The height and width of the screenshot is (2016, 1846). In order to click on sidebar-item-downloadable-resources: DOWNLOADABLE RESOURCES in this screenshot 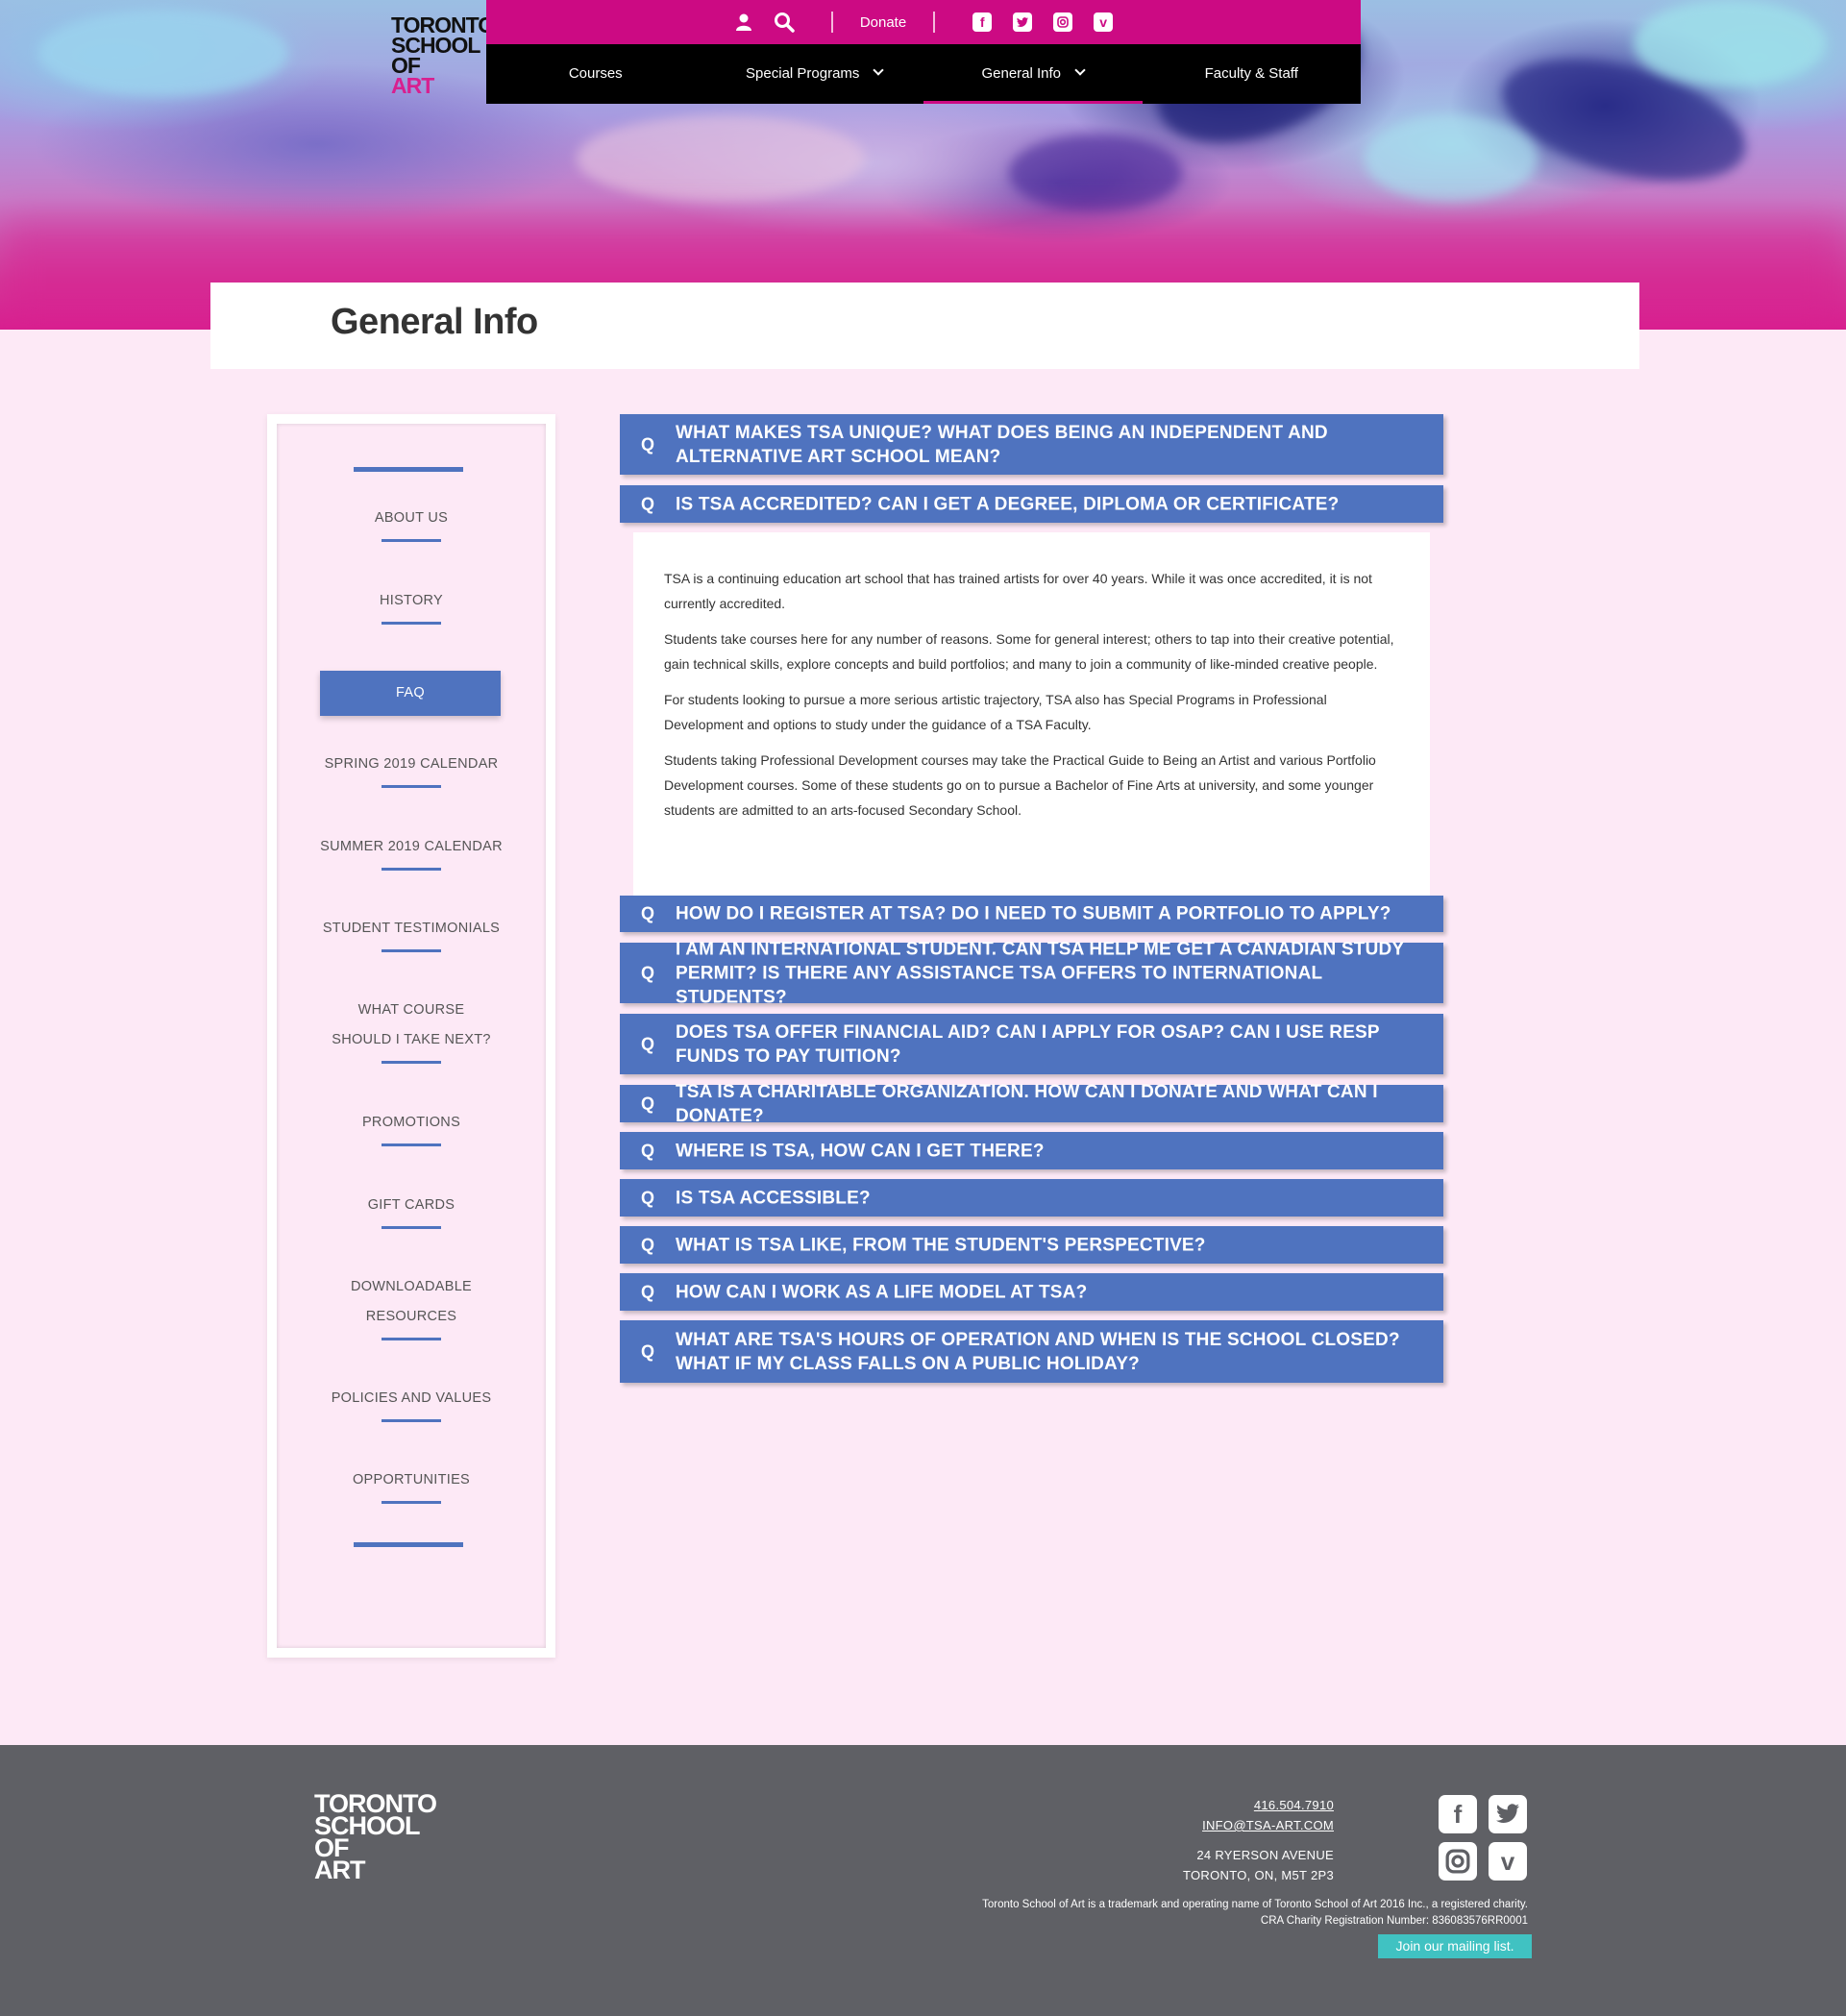, I will do `click(411, 1306)`.